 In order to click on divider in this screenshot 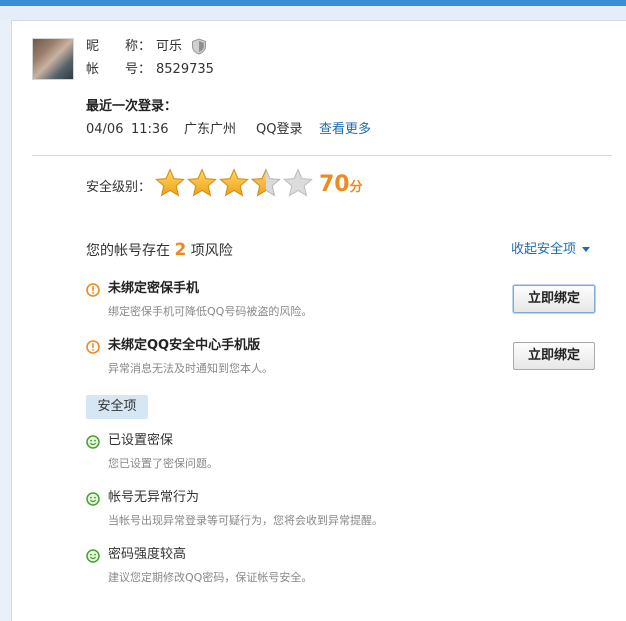, I will do `click(322, 155)`.